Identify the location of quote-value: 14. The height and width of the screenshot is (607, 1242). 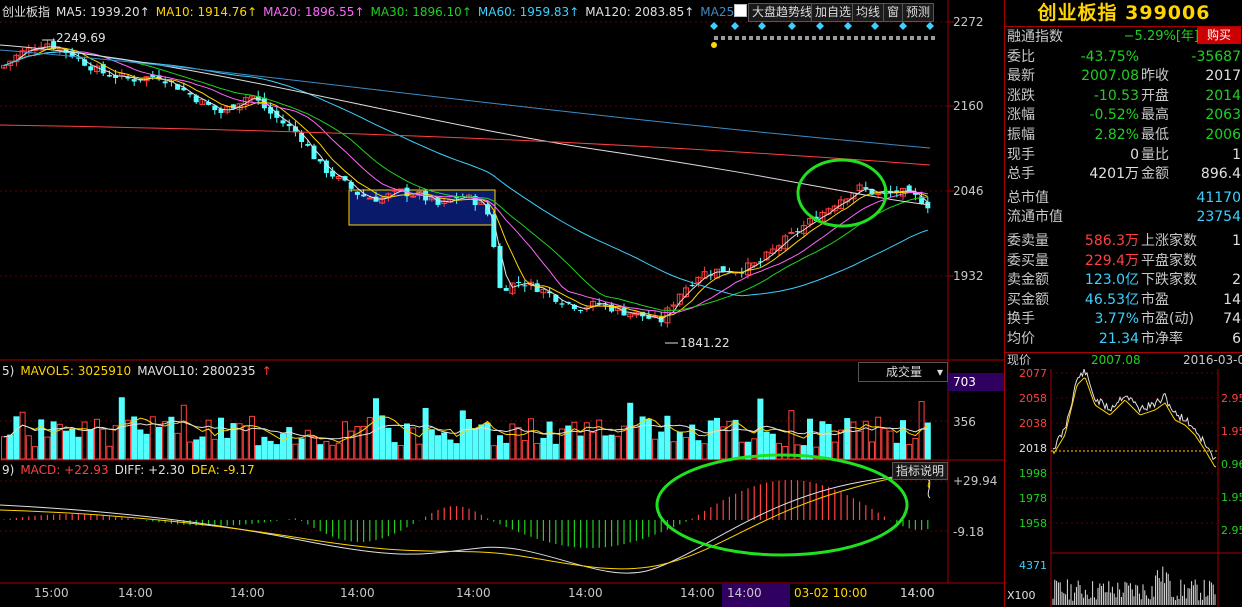
(1232, 299).